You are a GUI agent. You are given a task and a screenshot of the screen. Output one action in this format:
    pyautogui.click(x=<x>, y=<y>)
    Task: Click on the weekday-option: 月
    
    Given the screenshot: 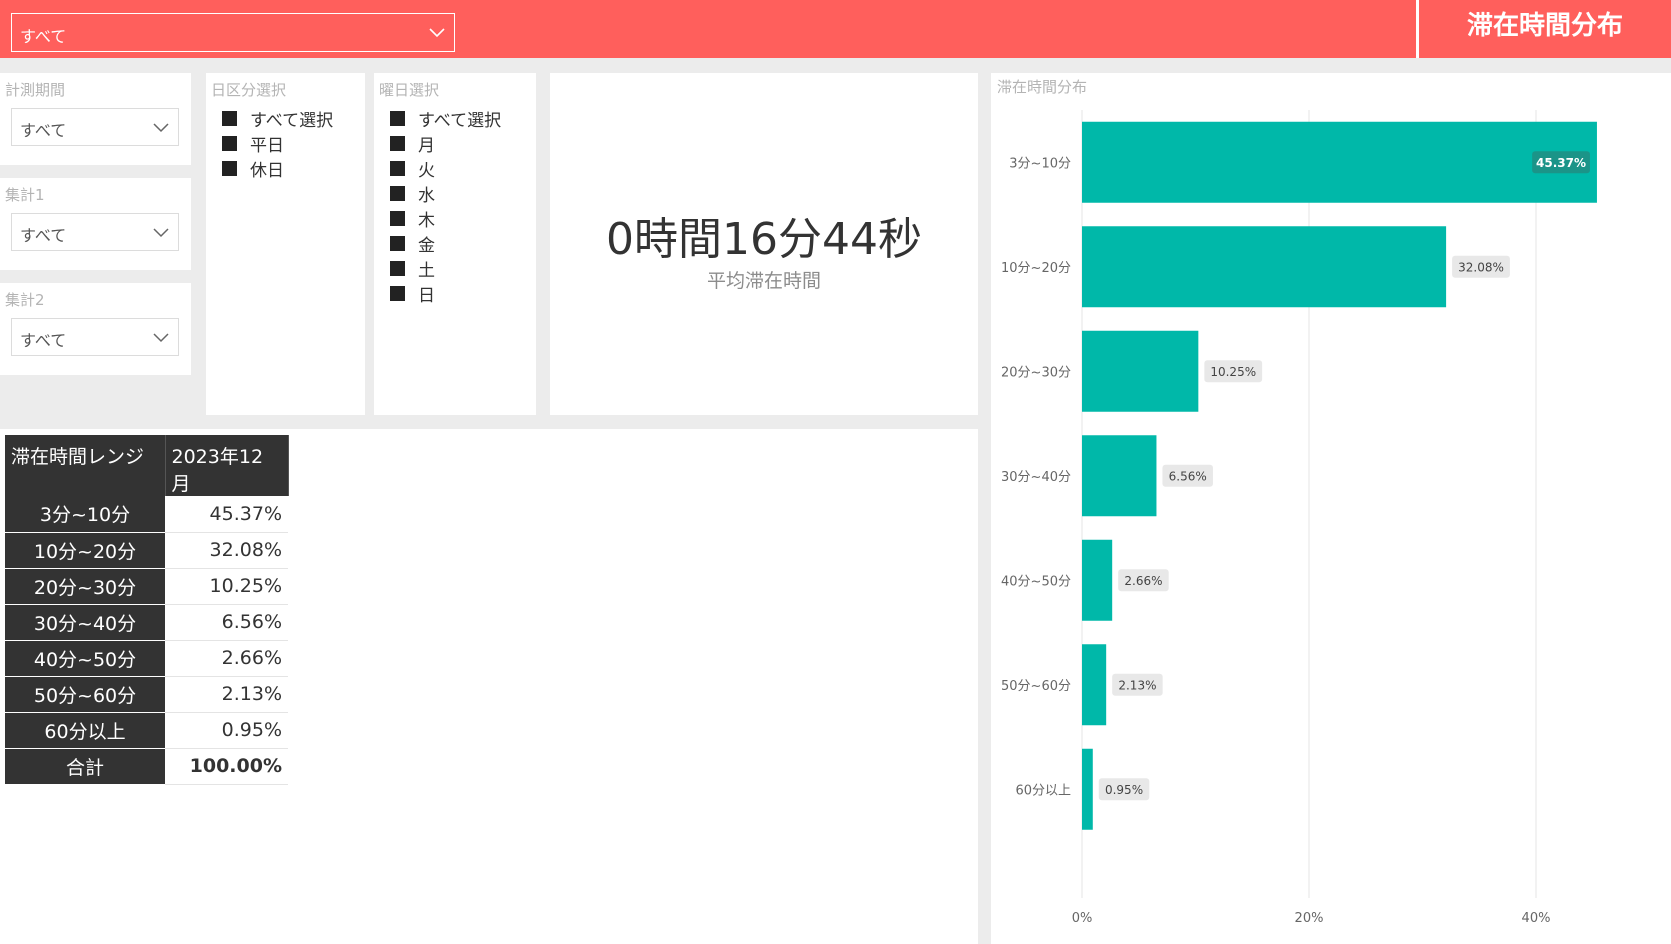 What is the action you would take?
    pyautogui.click(x=445, y=143)
    